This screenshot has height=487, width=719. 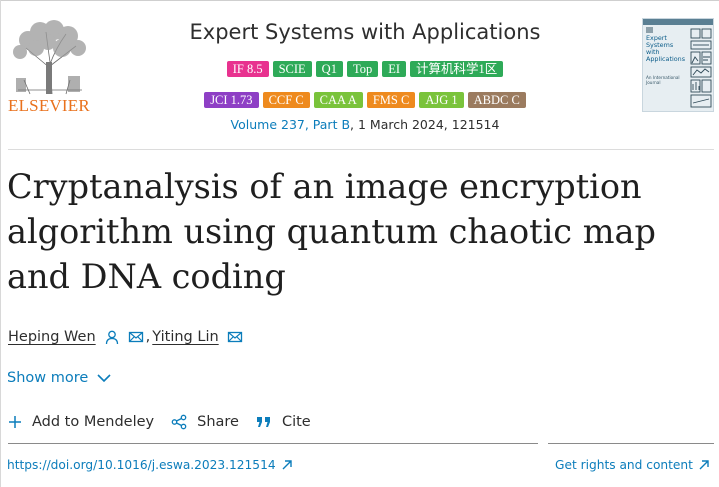 What do you see at coordinates (49, 105) in the screenshot?
I see `elsevier-wordmark: ELSEVIER` at bounding box center [49, 105].